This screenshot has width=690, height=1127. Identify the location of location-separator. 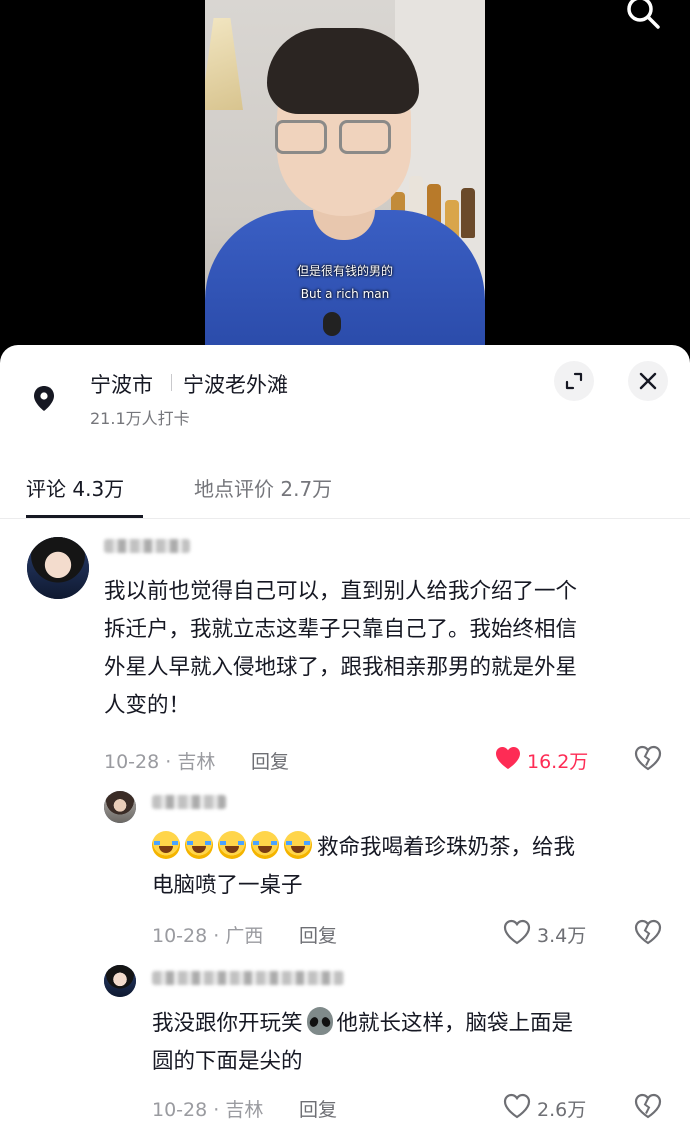
(171, 382).